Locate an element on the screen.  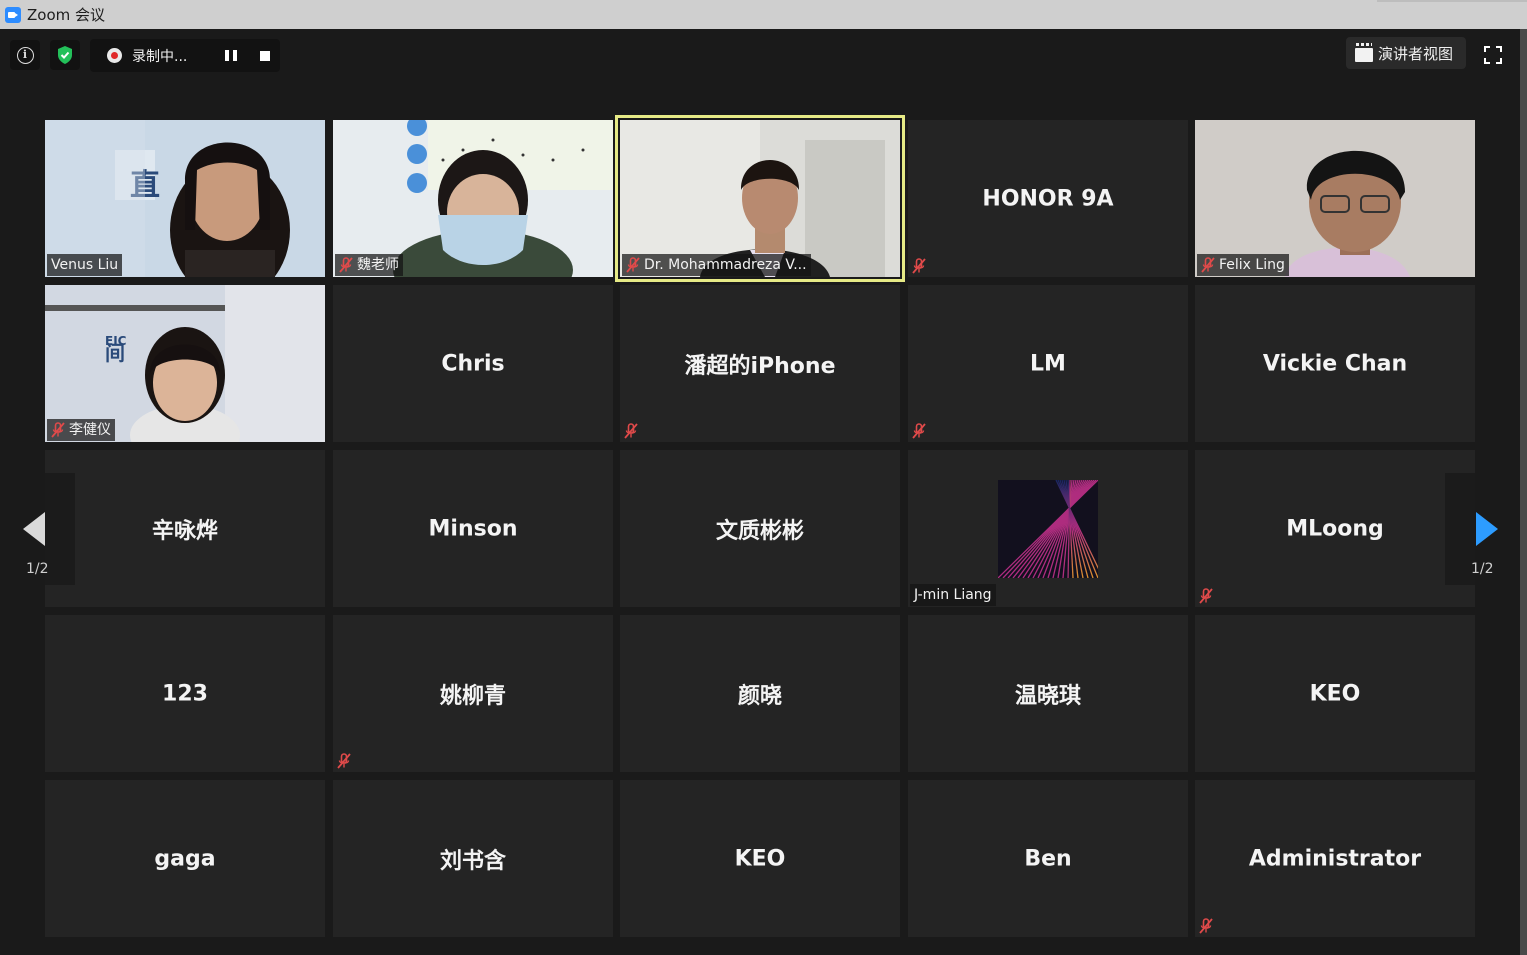
participant-name: J-min Liang is located at coordinates (953, 595).